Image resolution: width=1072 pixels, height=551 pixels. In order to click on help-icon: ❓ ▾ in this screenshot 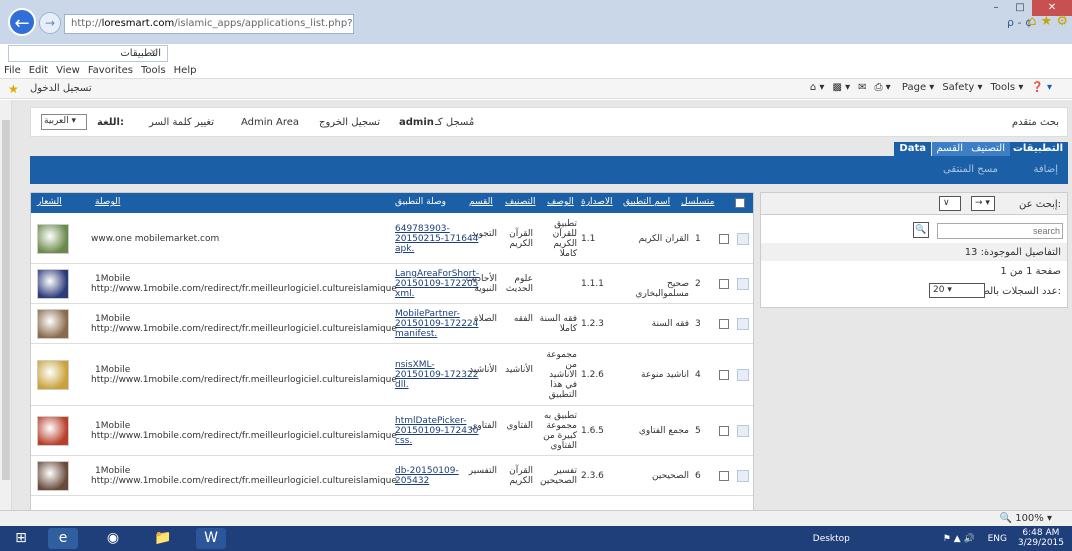, I will do `click(1041, 87)`.